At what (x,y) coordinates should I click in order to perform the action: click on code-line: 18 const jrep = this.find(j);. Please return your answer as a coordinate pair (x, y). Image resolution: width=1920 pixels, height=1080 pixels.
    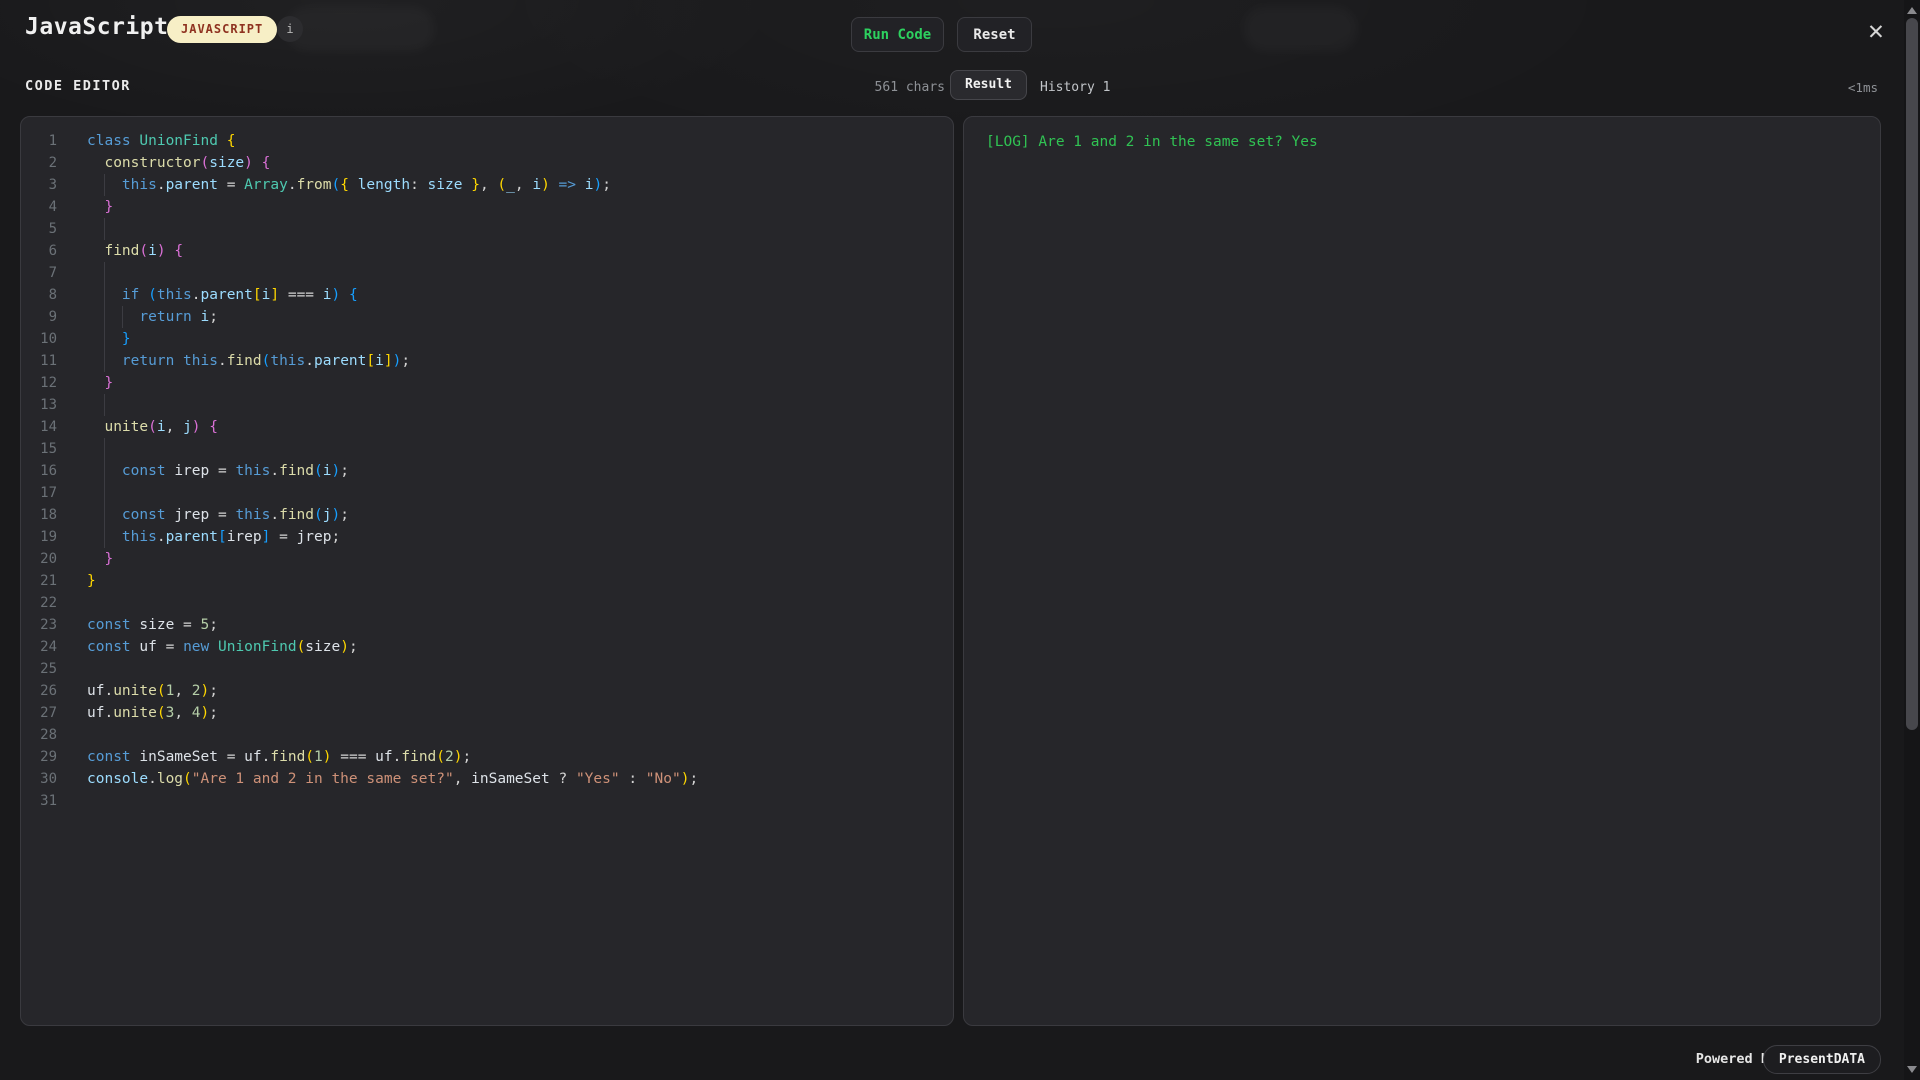
    Looking at the image, I should click on (487, 515).